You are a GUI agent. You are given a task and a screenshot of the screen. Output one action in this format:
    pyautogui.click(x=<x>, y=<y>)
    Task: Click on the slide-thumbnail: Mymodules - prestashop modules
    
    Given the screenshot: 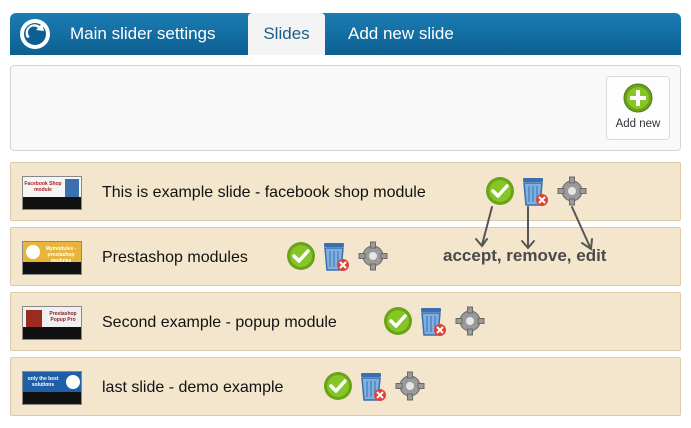 What is the action you would take?
    pyautogui.click(x=52, y=258)
    